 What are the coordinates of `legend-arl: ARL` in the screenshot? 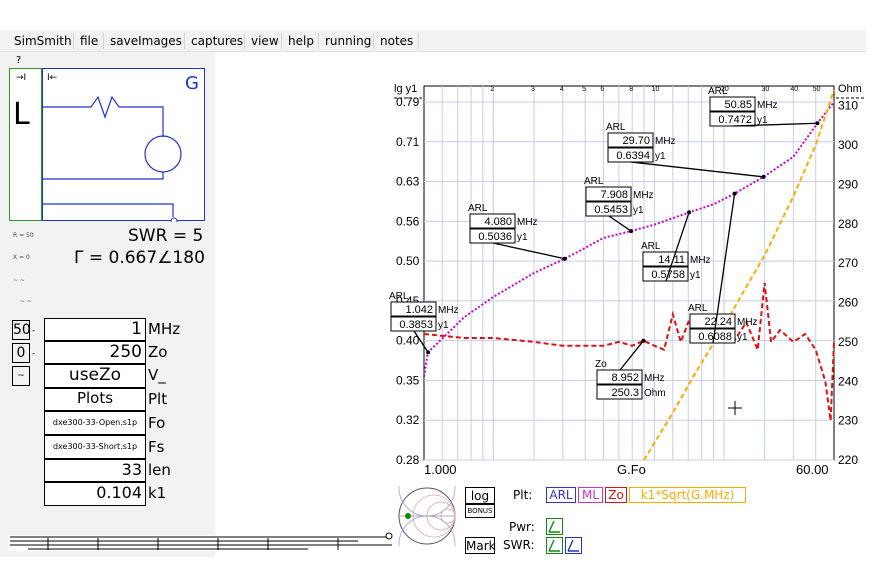 It's located at (561, 495).